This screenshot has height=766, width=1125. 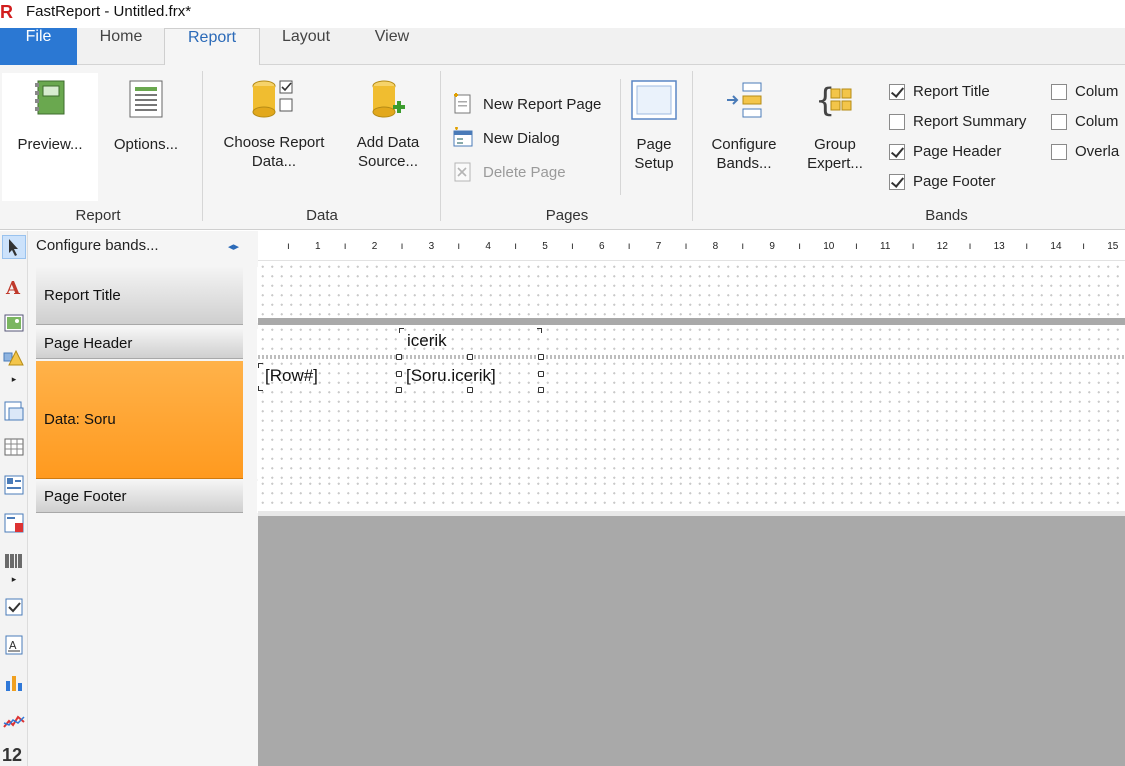 What do you see at coordinates (654, 163) in the screenshot?
I see `page-setup-label2: Setup` at bounding box center [654, 163].